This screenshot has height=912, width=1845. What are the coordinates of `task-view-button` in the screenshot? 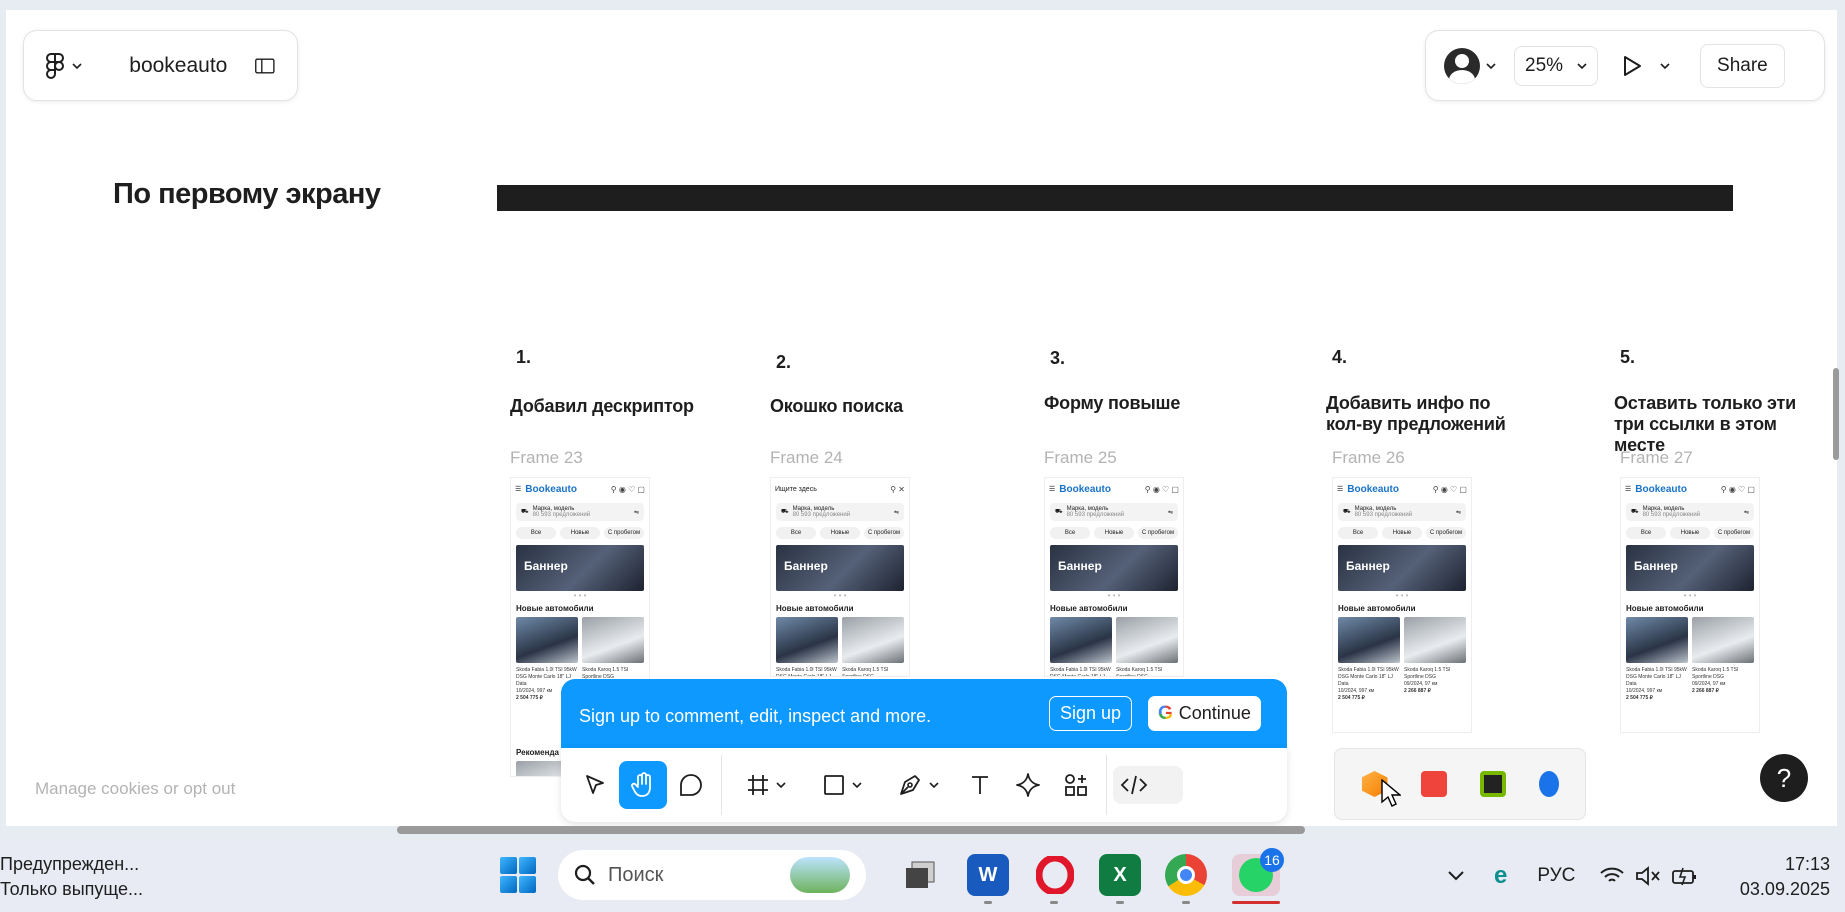 It's located at (920, 875).